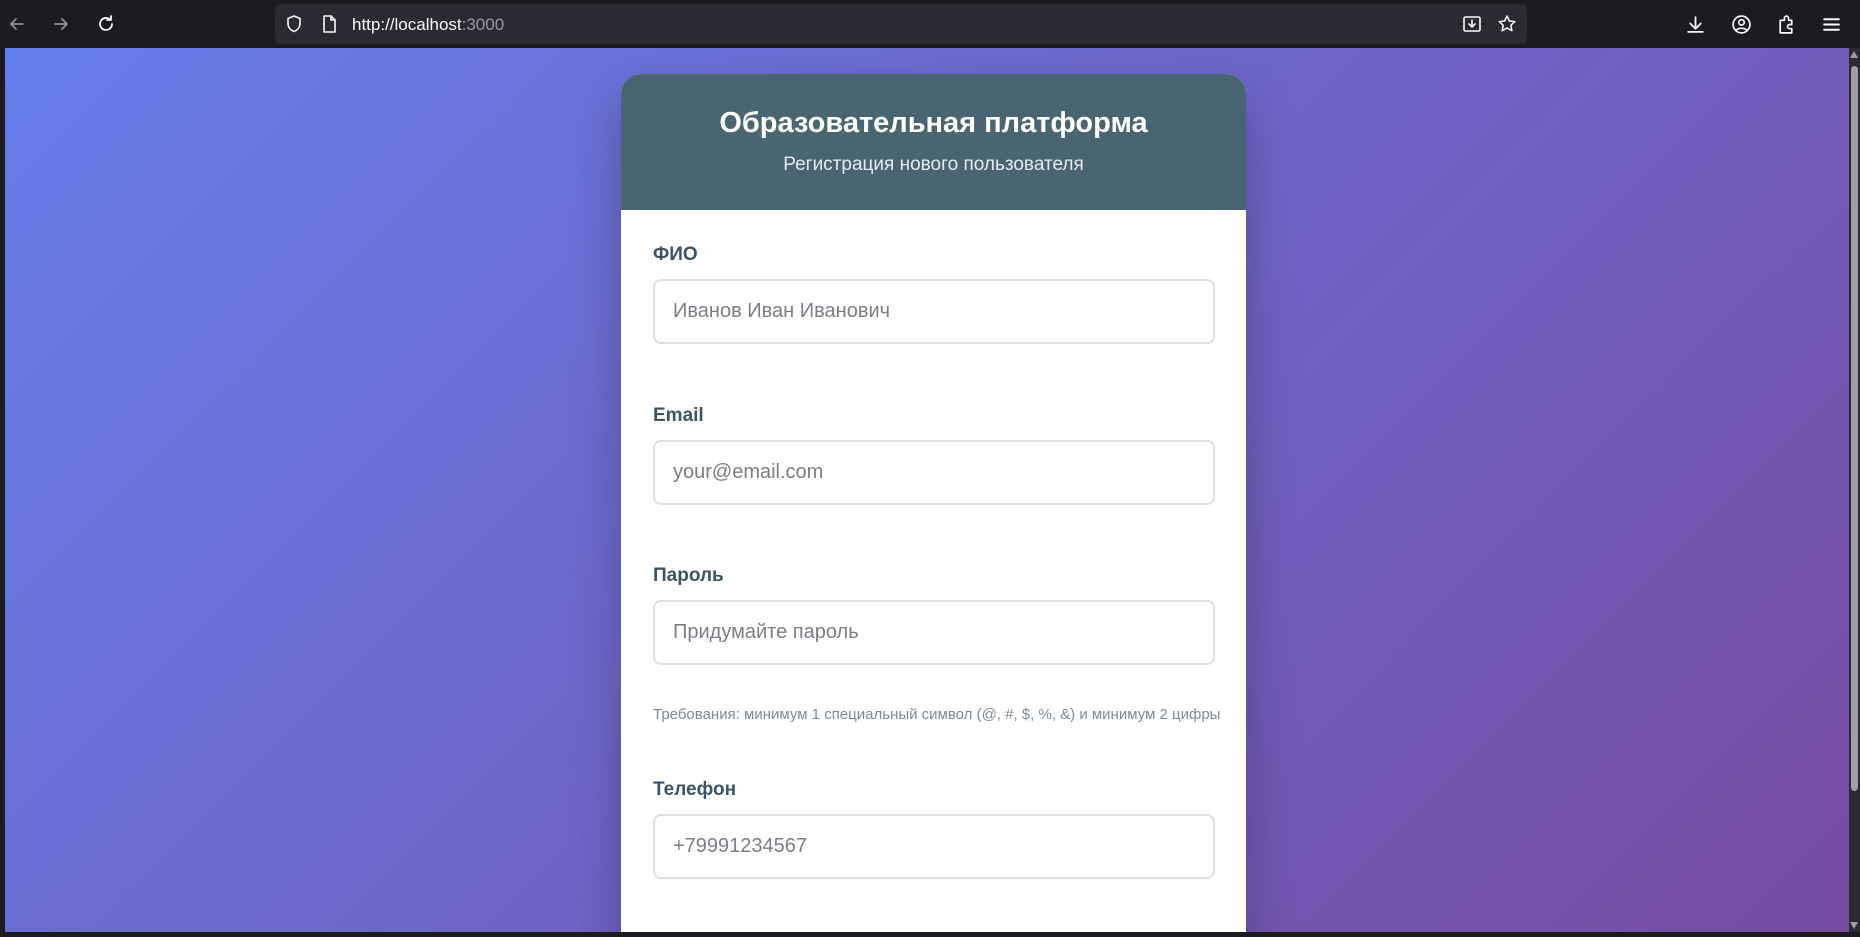 The height and width of the screenshot is (937, 1860). I want to click on fullname-input, so click(934, 311).